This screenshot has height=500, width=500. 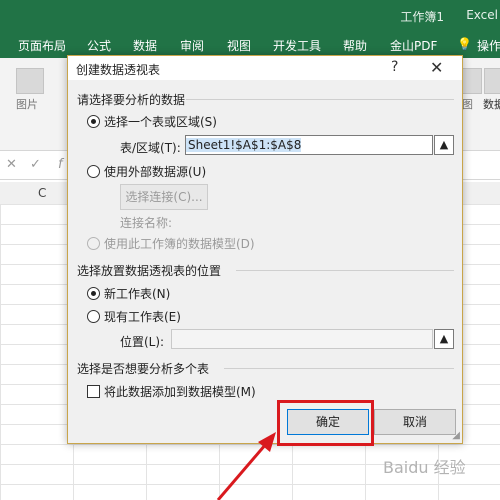 What do you see at coordinates (239, 45) in the screenshot?
I see `tab-view: 视图` at bounding box center [239, 45].